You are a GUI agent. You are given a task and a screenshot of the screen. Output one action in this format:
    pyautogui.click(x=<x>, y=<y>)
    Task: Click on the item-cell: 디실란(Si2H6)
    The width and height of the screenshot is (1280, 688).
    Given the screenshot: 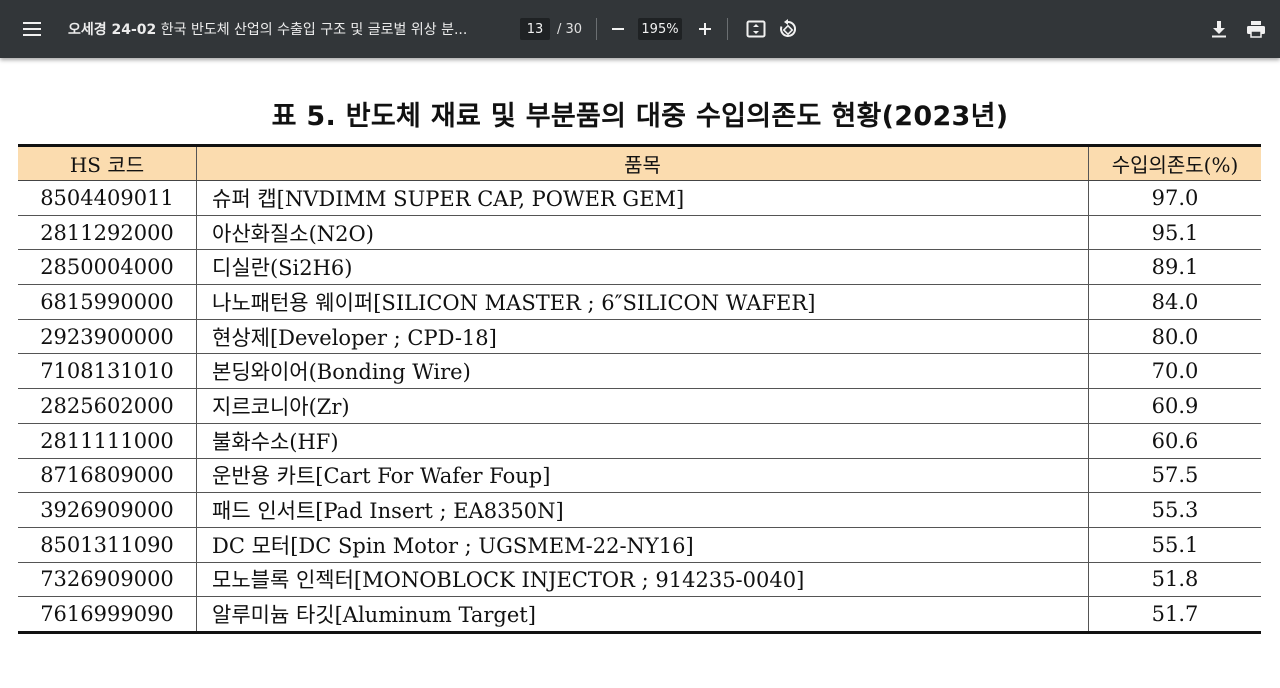 What is the action you would take?
    pyautogui.click(x=642, y=267)
    